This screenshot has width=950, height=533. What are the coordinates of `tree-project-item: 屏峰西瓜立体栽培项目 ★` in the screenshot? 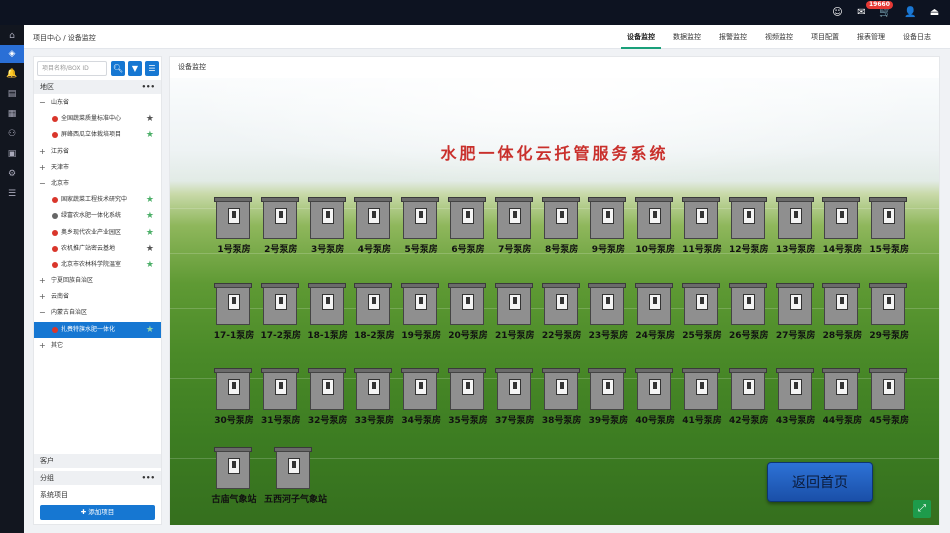 It's located at (97, 135).